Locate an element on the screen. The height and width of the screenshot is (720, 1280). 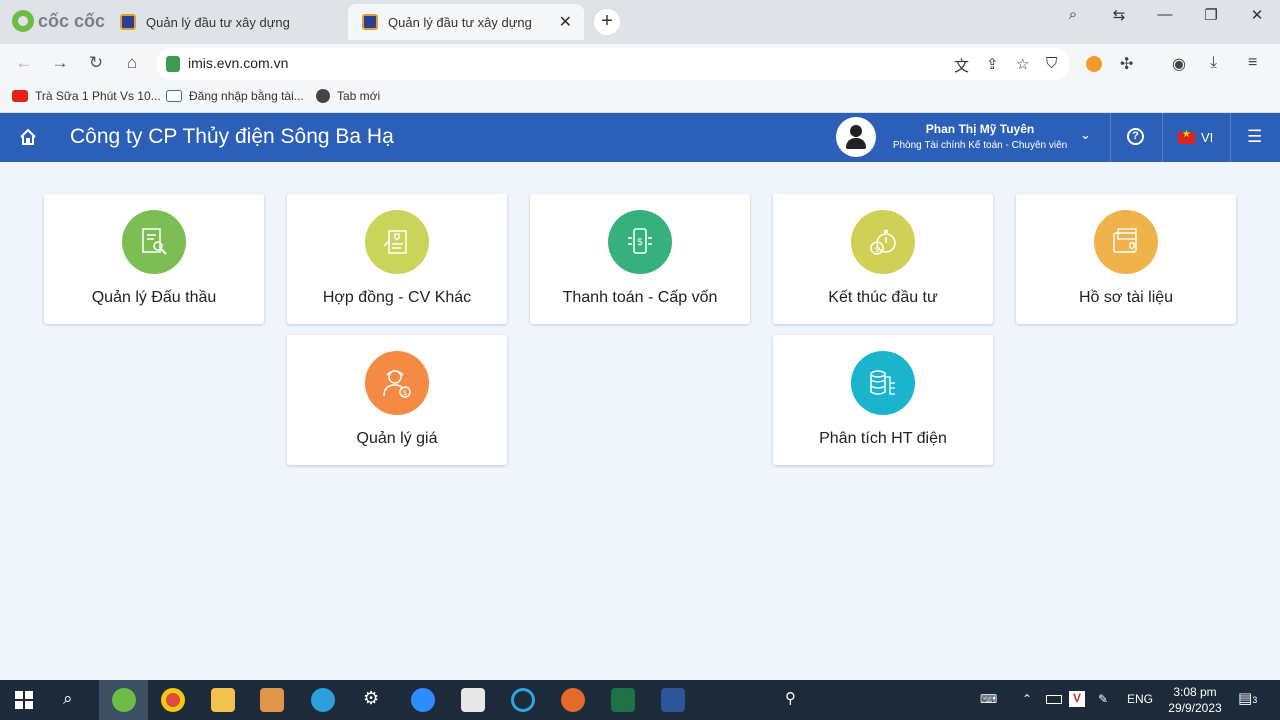
bookmark-star-icon: ☆ is located at coordinates (1022, 64).